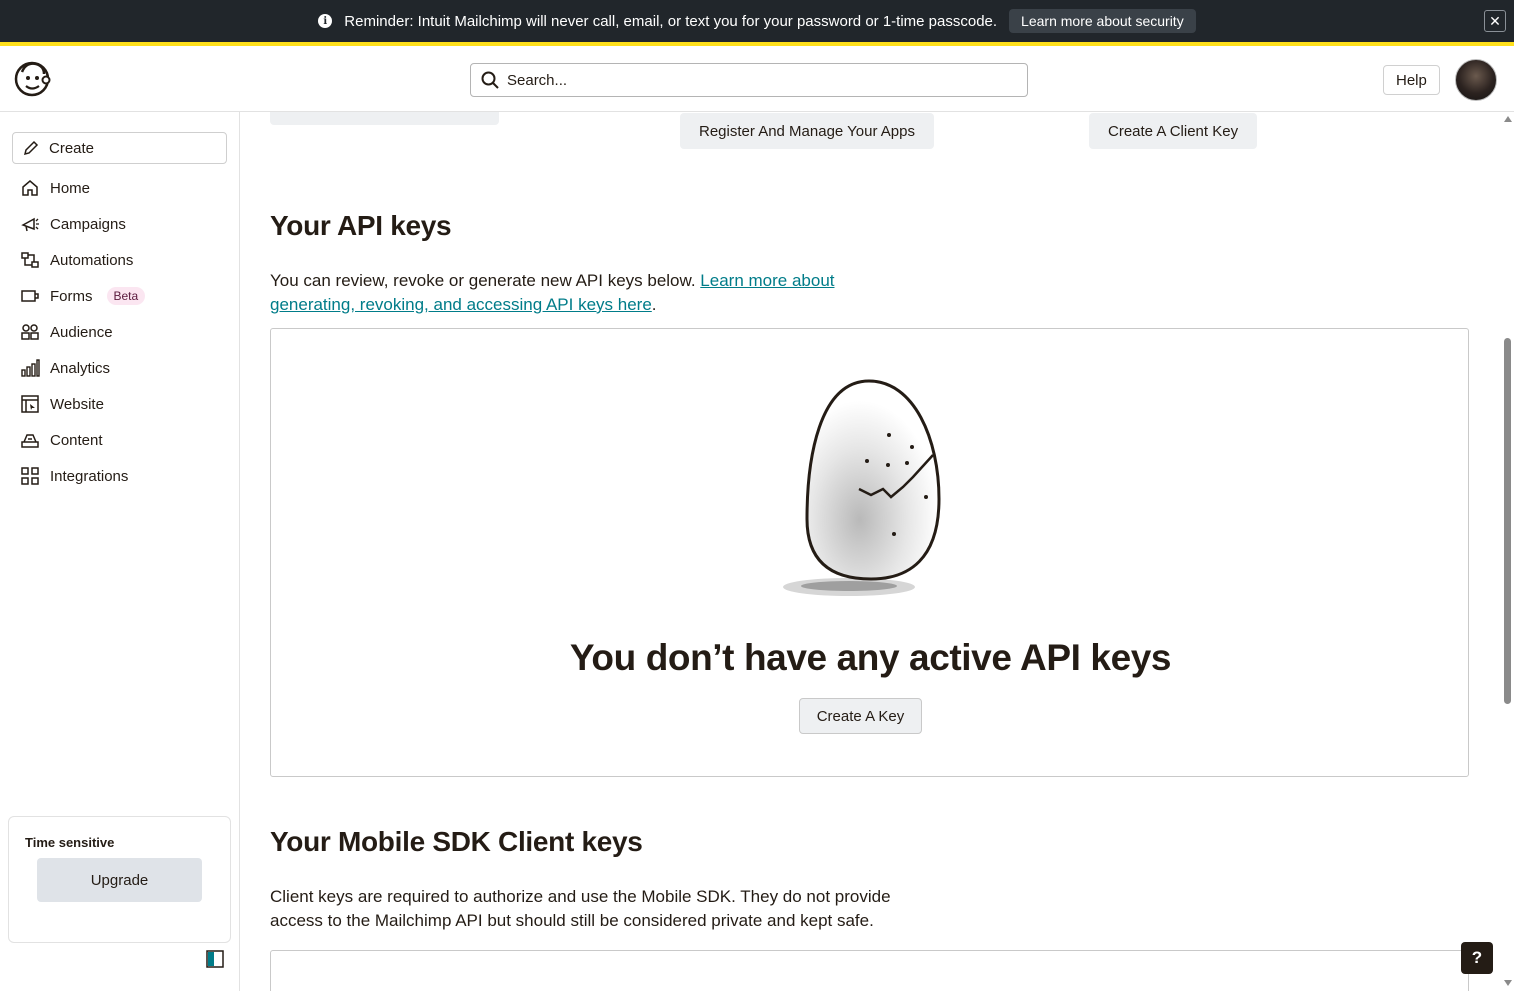 The height and width of the screenshot is (991, 1514). Describe the element at coordinates (89, 476) in the screenshot. I see `sidebar-item-label: Integrations` at that location.